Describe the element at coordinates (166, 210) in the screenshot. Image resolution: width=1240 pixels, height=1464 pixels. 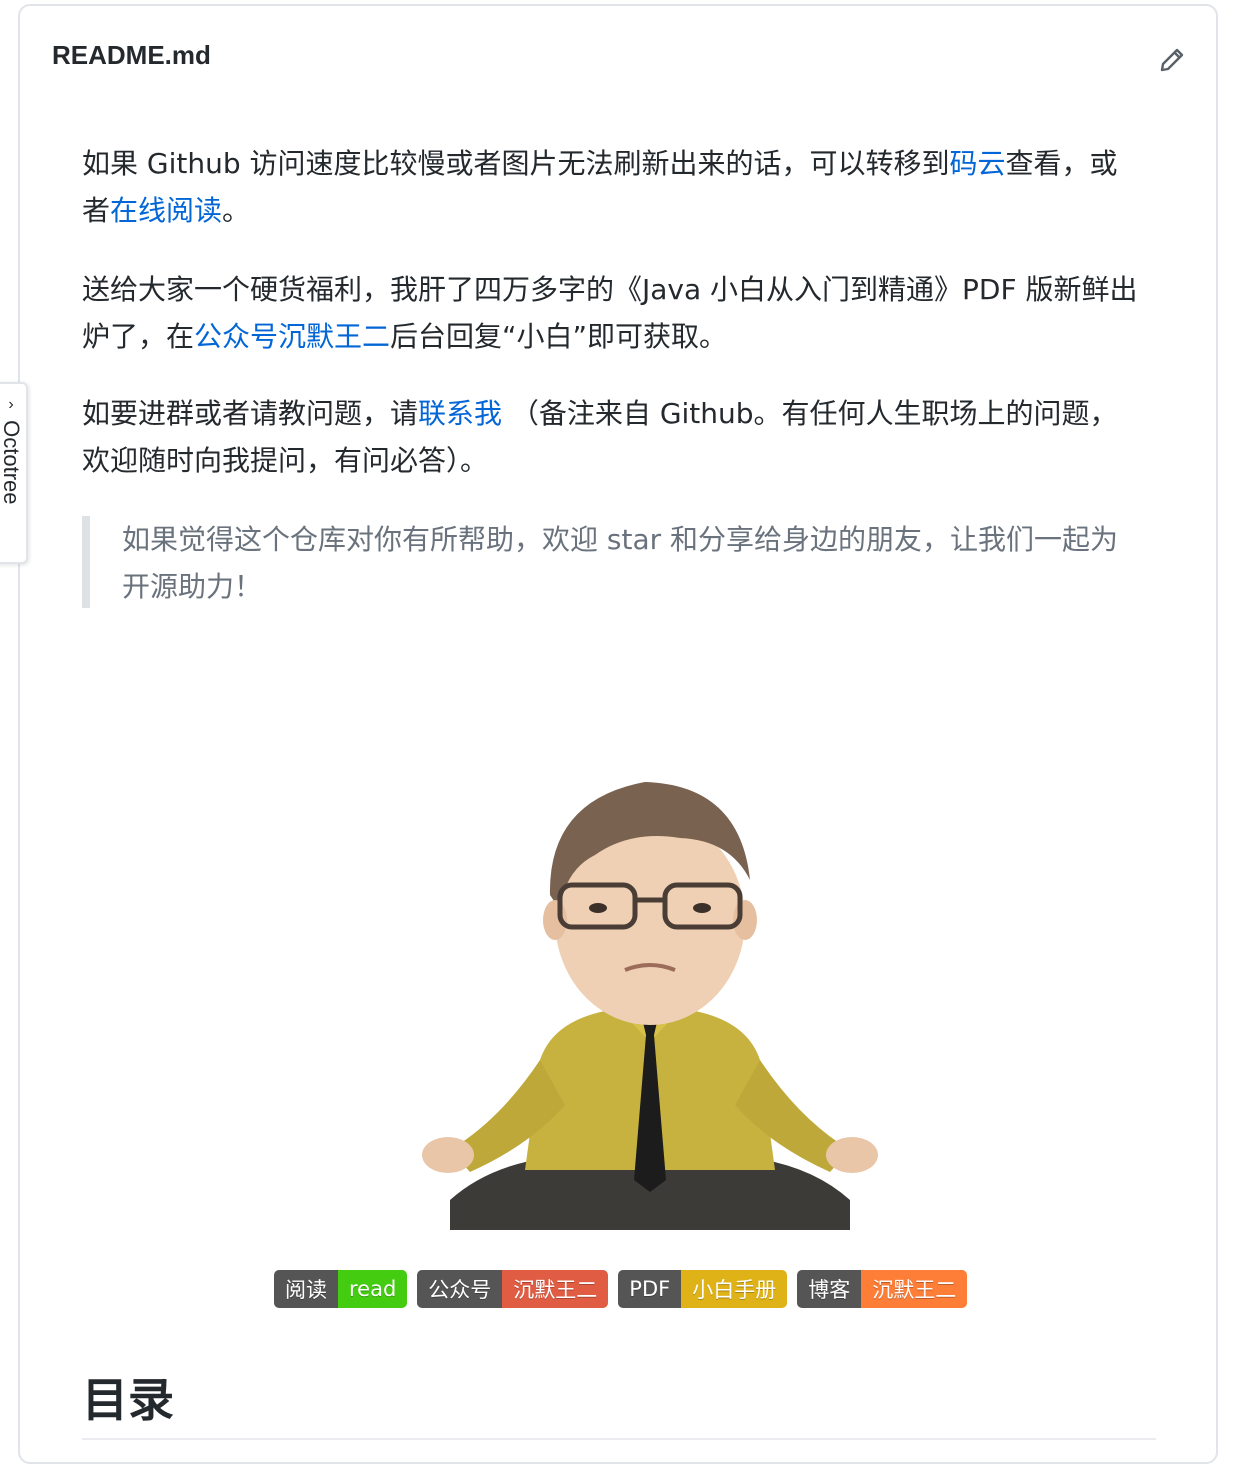
I see `online-read-link: 在线阅读` at that location.